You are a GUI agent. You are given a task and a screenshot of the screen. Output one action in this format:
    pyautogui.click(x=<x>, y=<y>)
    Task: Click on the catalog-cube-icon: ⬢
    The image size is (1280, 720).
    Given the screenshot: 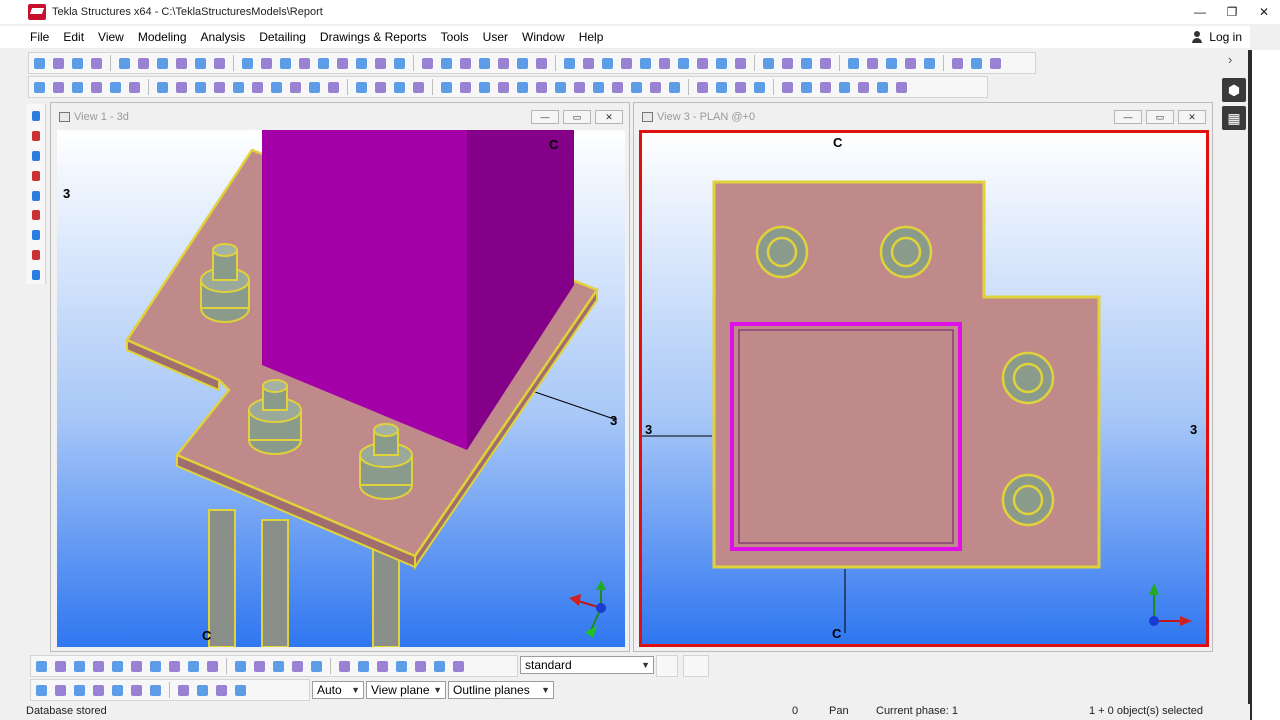 What is the action you would take?
    pyautogui.click(x=1234, y=90)
    